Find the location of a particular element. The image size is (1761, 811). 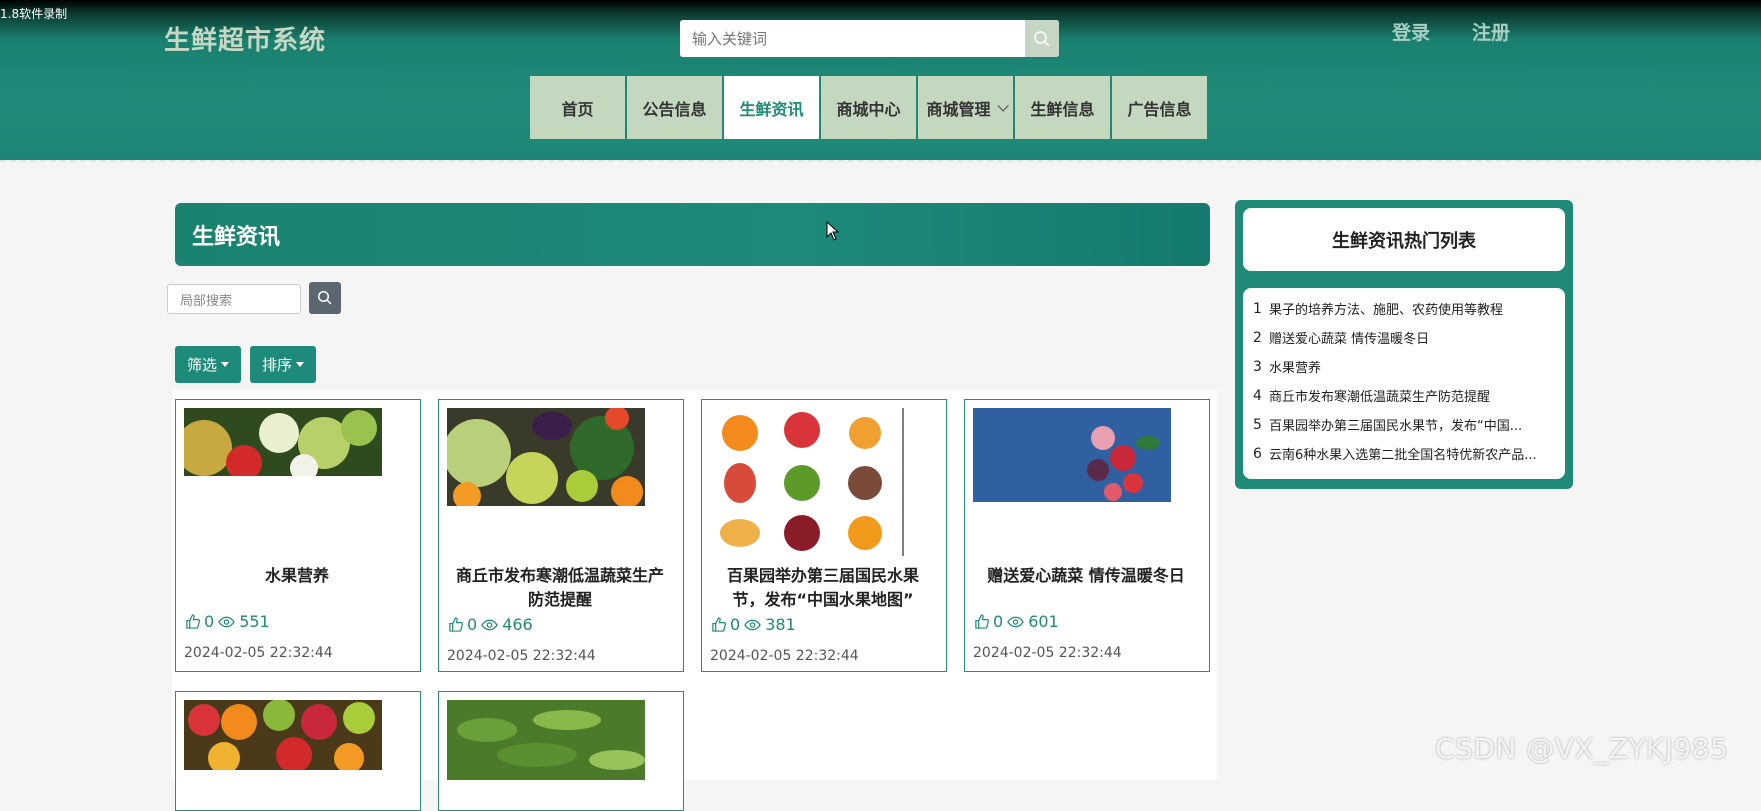

news-card-title: 赠送爱心蔬菜 情传温暖冬日 is located at coordinates (1086, 575).